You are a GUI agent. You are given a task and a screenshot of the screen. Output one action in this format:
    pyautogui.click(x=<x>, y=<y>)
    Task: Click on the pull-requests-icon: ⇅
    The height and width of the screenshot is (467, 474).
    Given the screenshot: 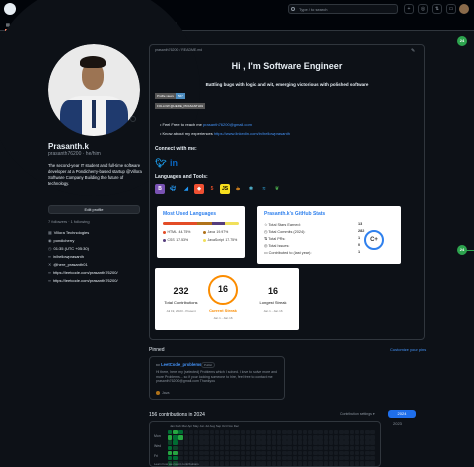 What is the action you would take?
    pyautogui.click(x=437, y=9)
    